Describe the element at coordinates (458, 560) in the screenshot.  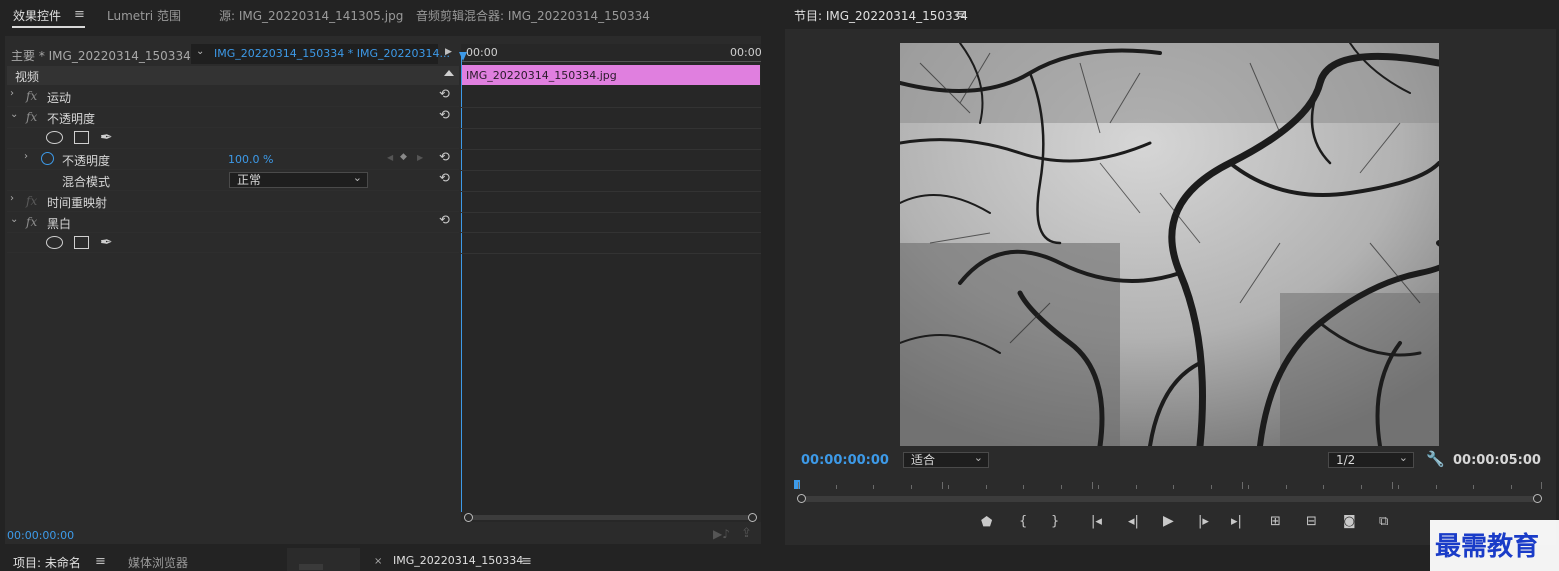
I see `tab-sequence: IMG_20220314_150334` at that location.